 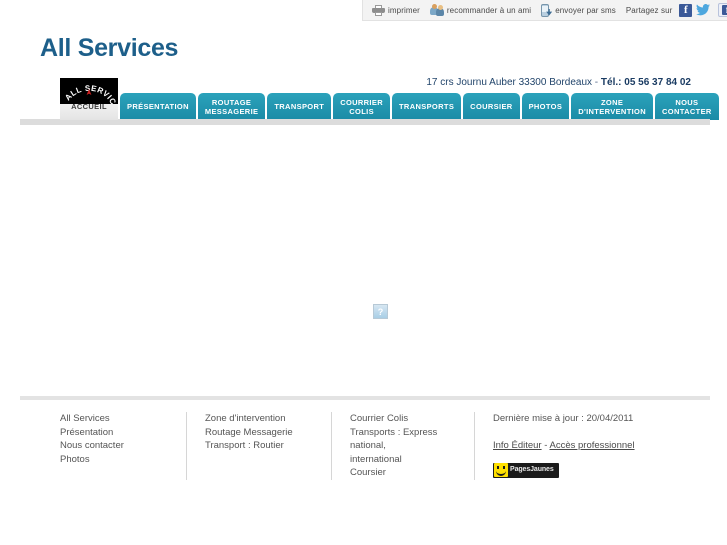 I want to click on nav-tab-label: TRANSPORTS, so click(x=427, y=106).